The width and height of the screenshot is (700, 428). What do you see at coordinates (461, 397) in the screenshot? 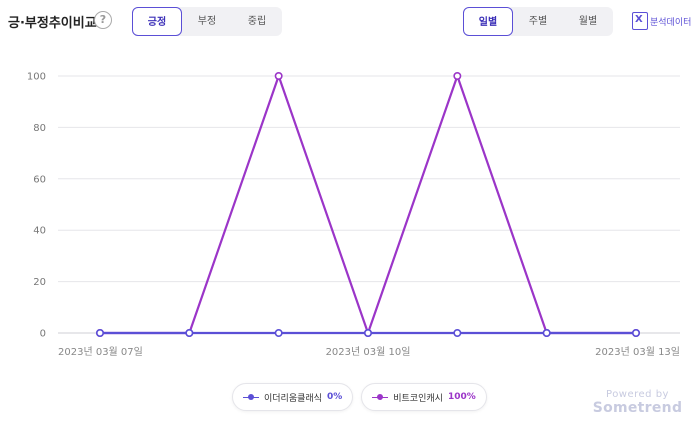
I see `legend-percent: 100%` at bounding box center [461, 397].